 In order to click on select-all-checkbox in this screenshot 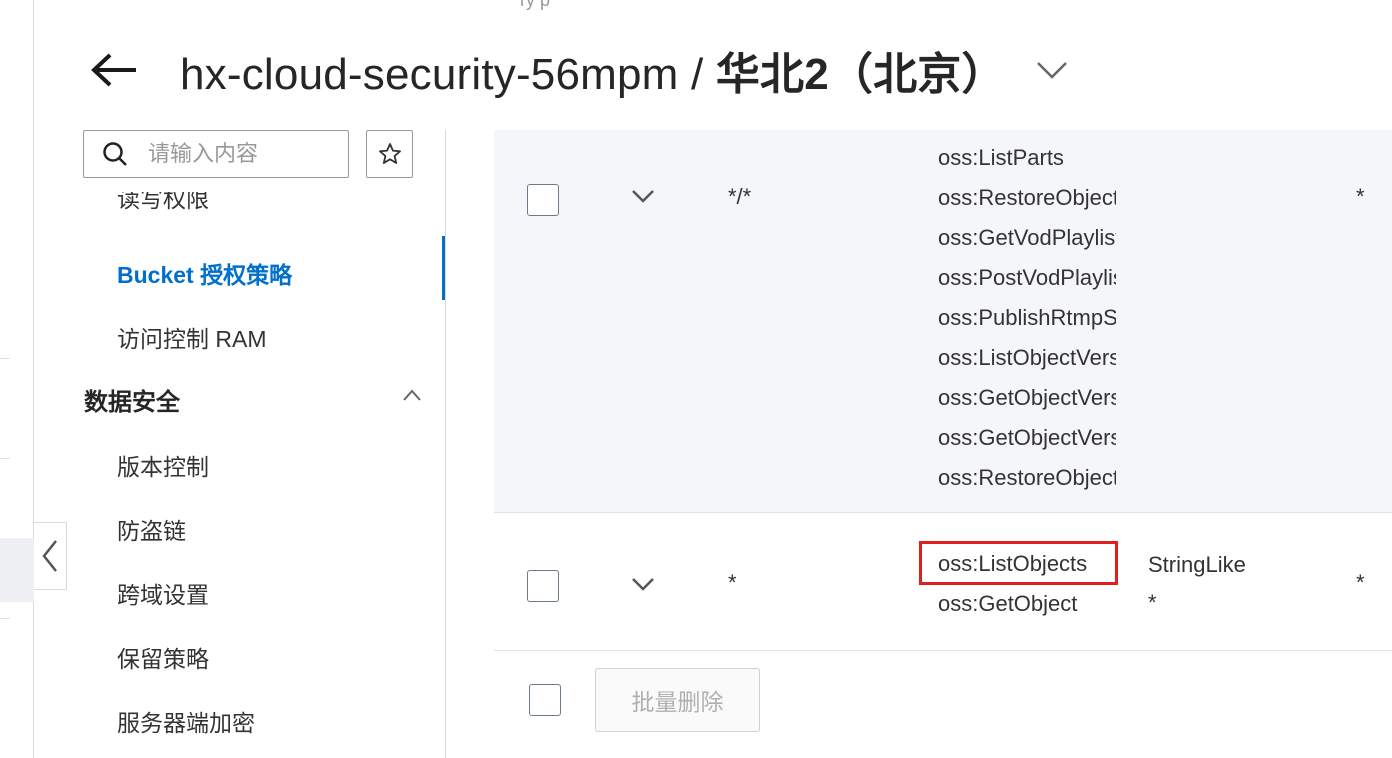, I will do `click(545, 700)`.